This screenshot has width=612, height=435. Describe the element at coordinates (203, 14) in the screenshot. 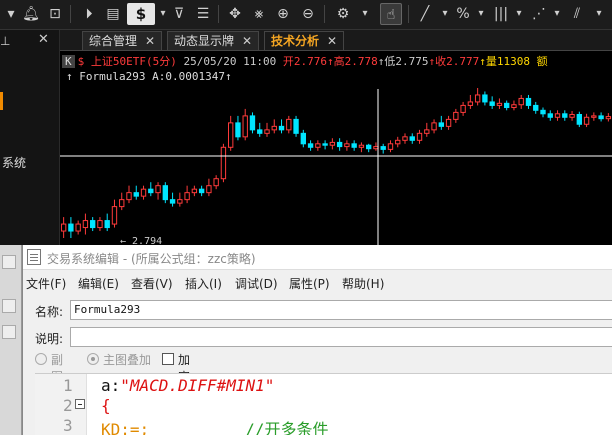

I see `list-icon: ☰` at that location.